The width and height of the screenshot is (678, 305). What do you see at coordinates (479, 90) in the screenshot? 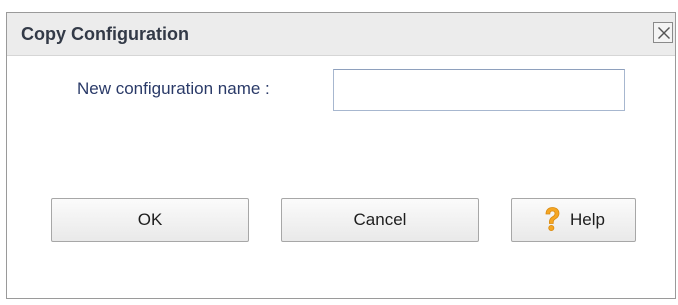
I see `new-configuration-name-input` at bounding box center [479, 90].